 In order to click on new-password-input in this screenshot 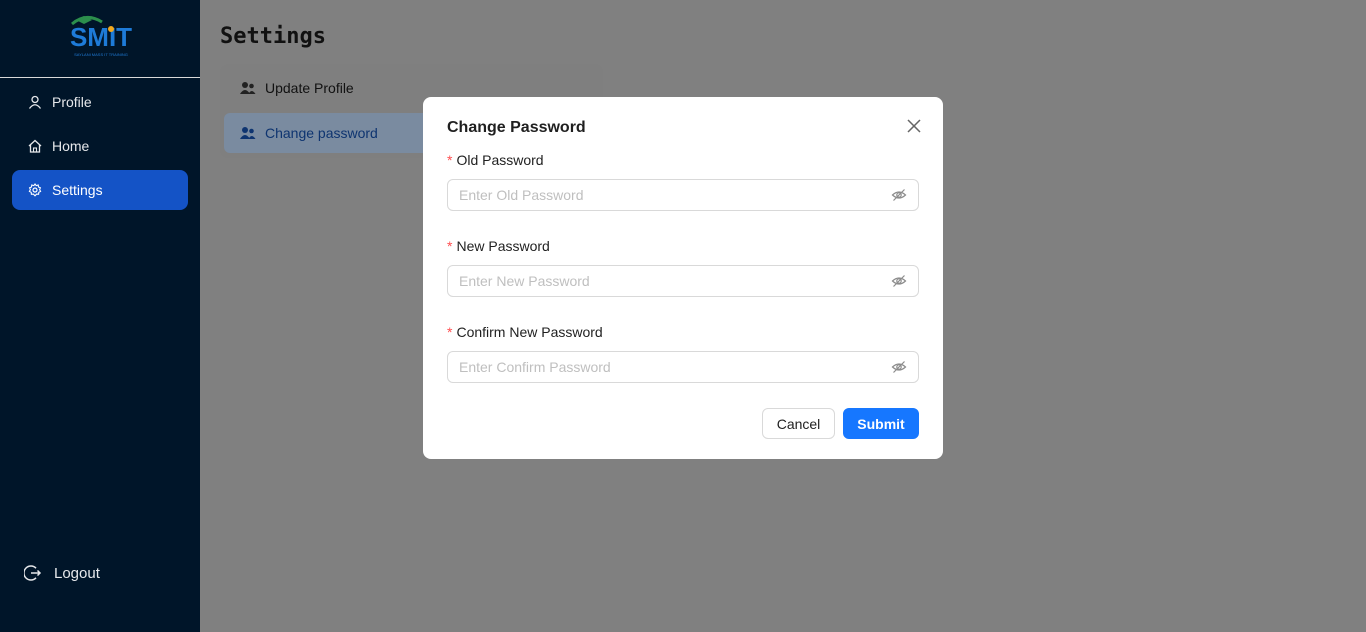, I will do `click(669, 281)`.